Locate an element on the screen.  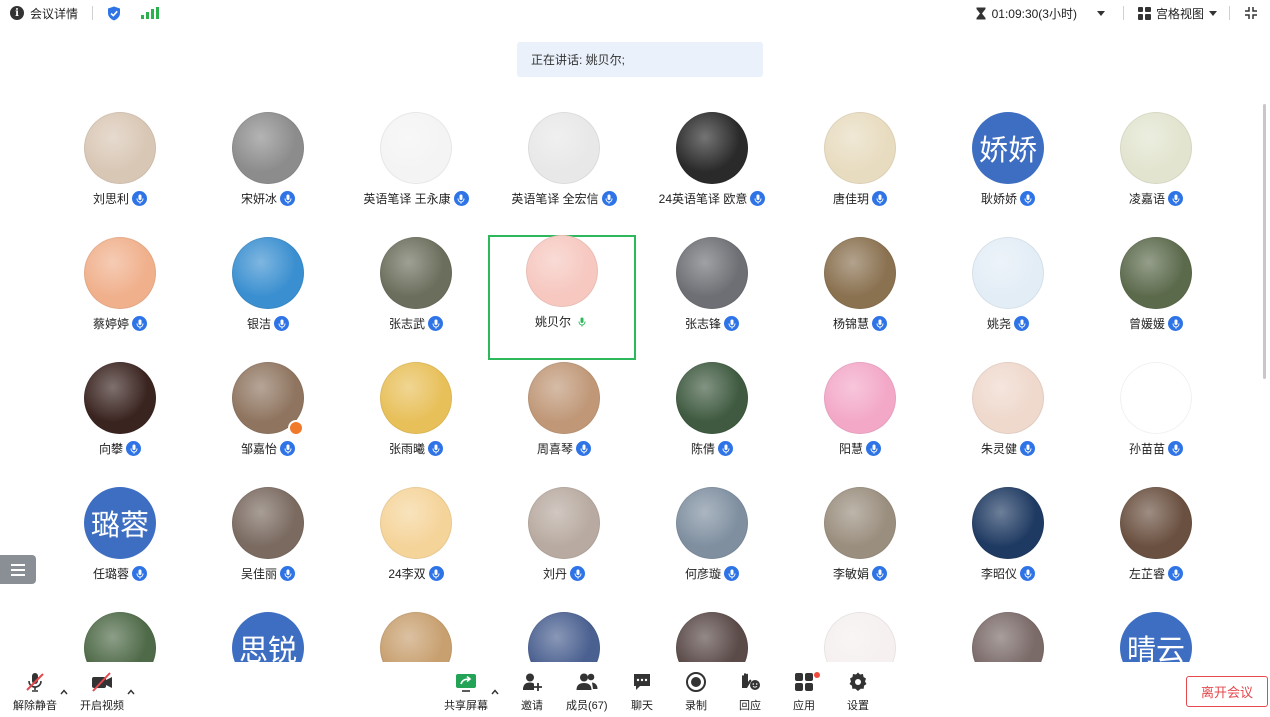
participant-tile: 璐蓉 任璐蓉 is located at coordinates (120, 549).